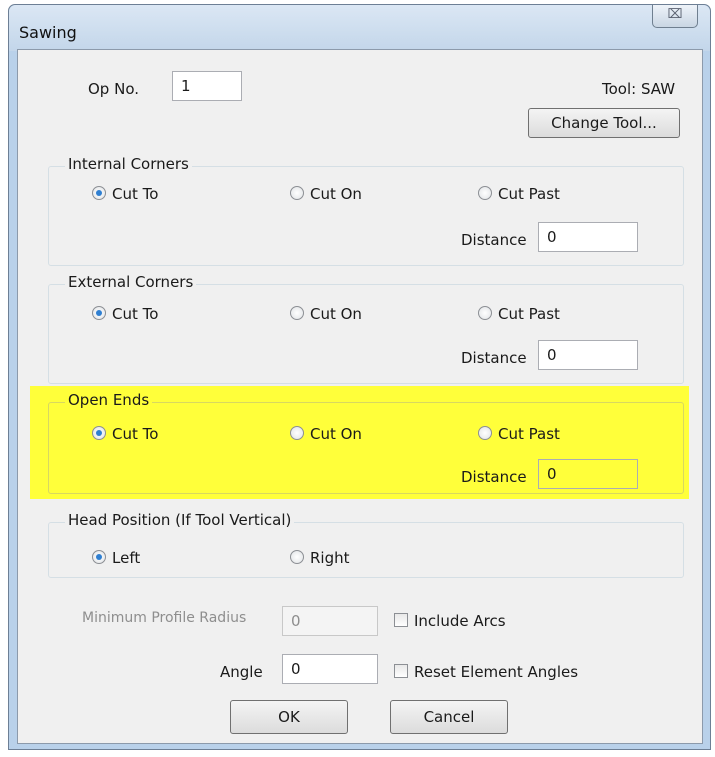  I want to click on external-cut-on-radio: Cut On, so click(326, 314).